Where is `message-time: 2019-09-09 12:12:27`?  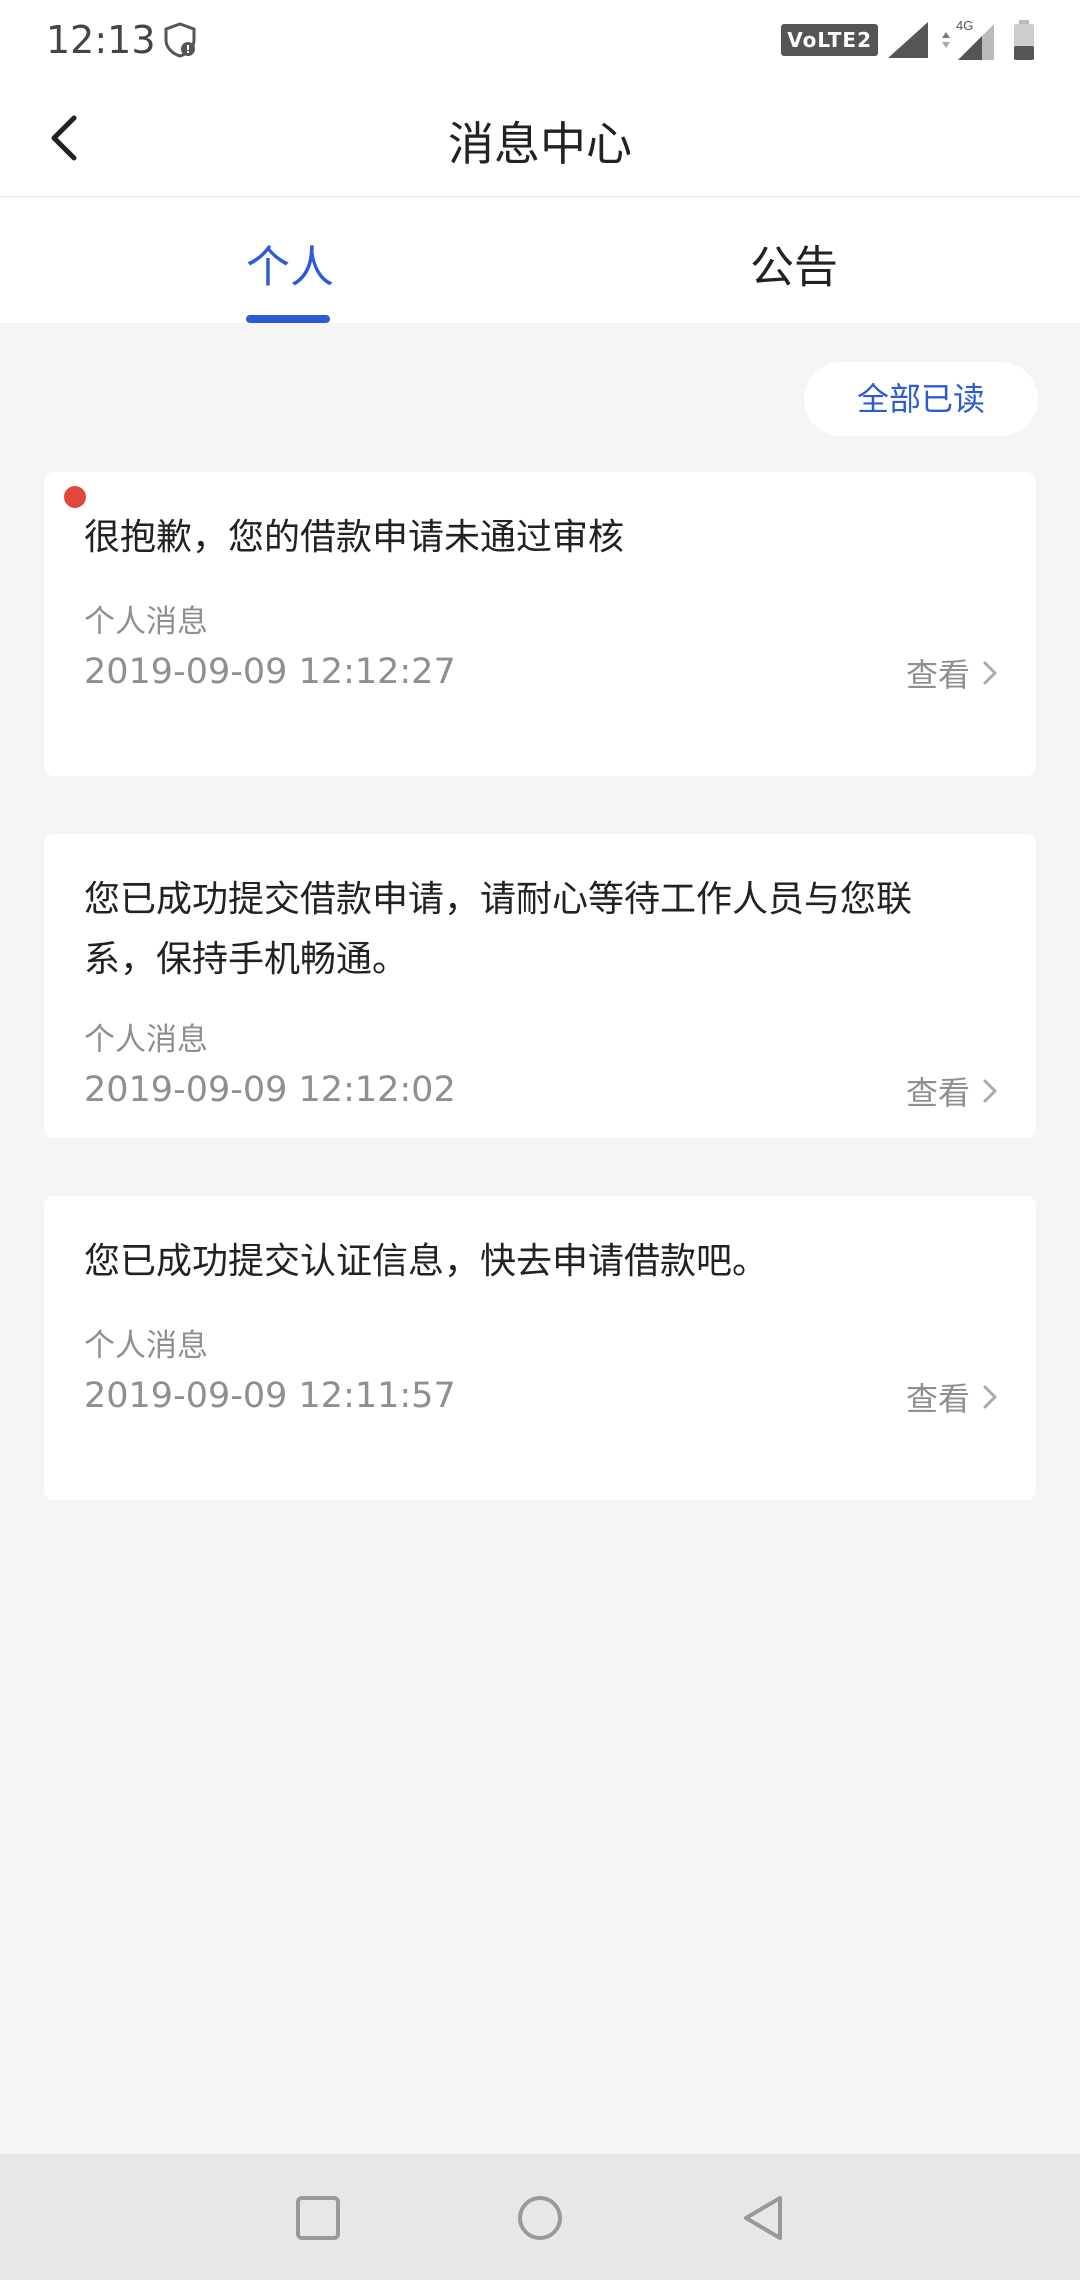 message-time: 2019-09-09 12:12:27 is located at coordinates (270, 672).